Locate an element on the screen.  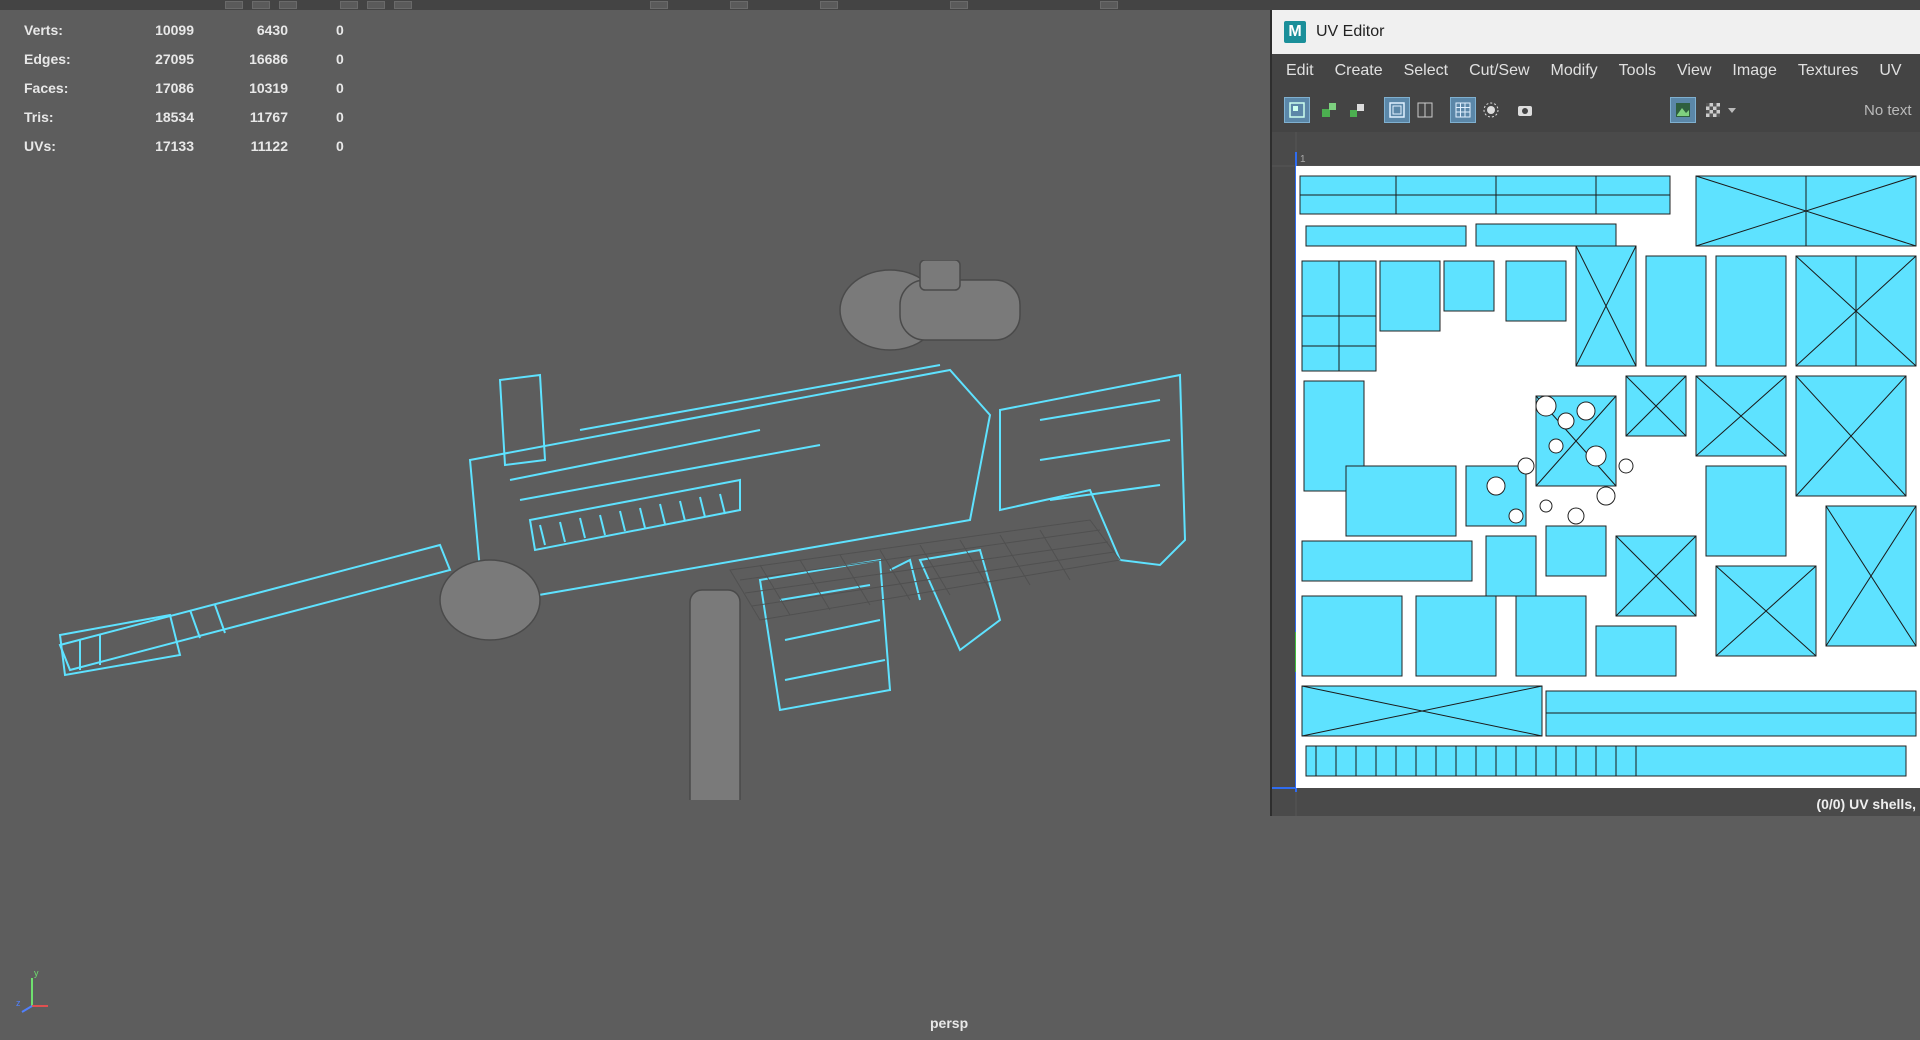
menu-modify: Modify is located at coordinates (1574, 71).